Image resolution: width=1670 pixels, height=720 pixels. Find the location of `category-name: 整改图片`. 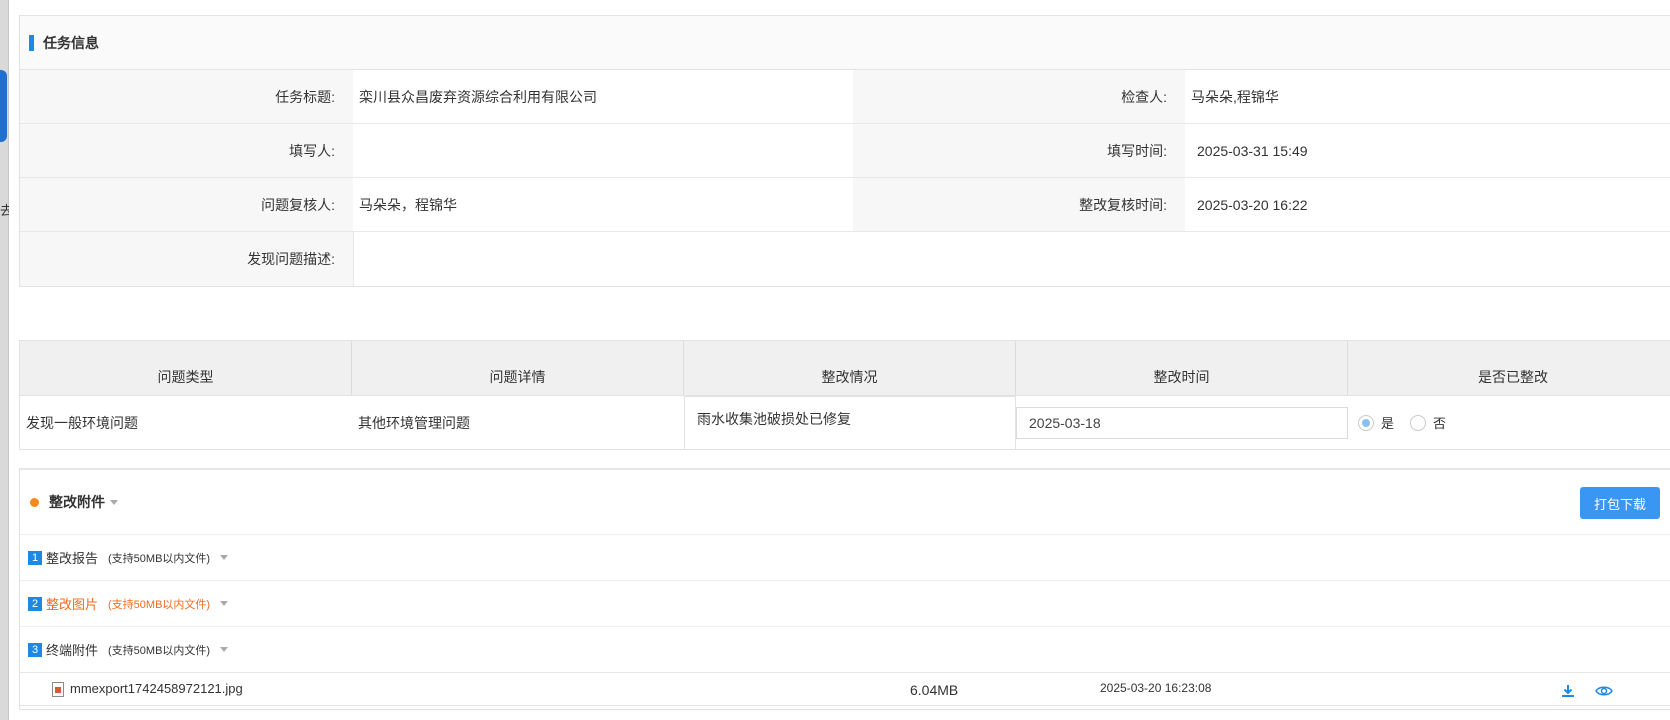

category-name: 整改图片 is located at coordinates (72, 604).